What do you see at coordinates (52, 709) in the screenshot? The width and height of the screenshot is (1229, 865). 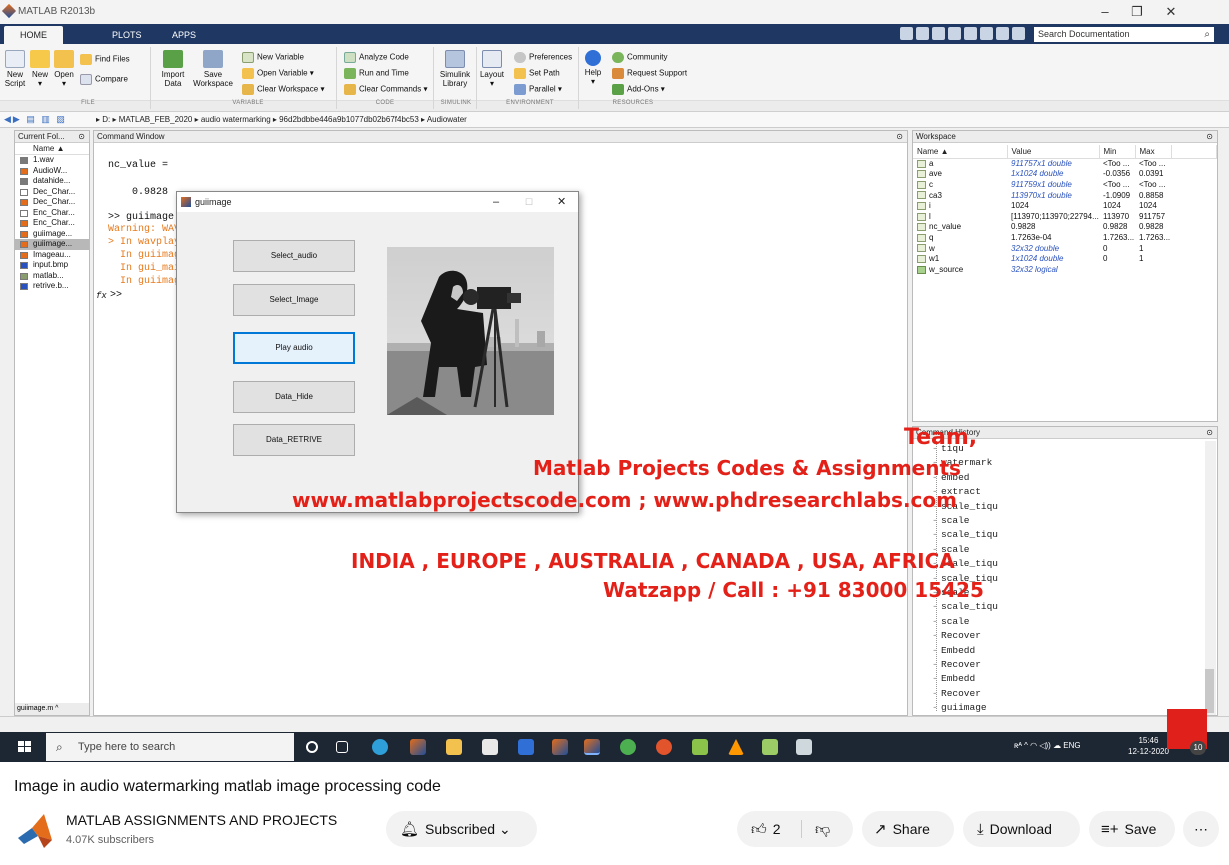 I see `file-details-bar: guiimage.m ^` at bounding box center [52, 709].